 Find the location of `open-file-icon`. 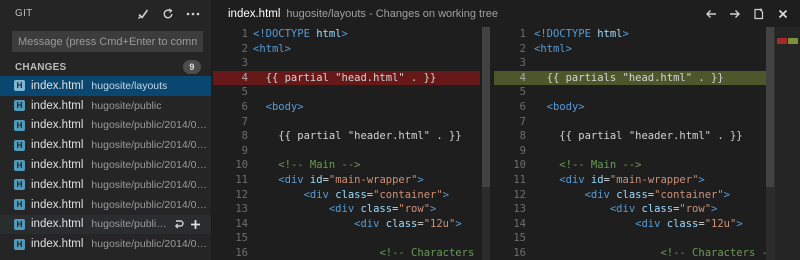

open-file-icon is located at coordinates (759, 14).